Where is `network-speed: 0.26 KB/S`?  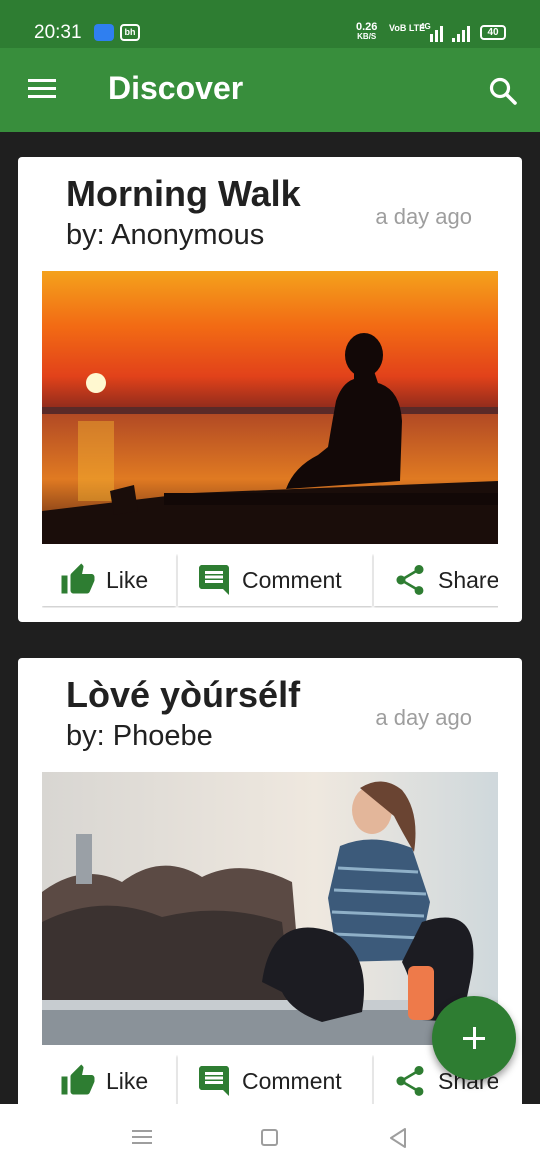 network-speed: 0.26 KB/S is located at coordinates (366, 32).